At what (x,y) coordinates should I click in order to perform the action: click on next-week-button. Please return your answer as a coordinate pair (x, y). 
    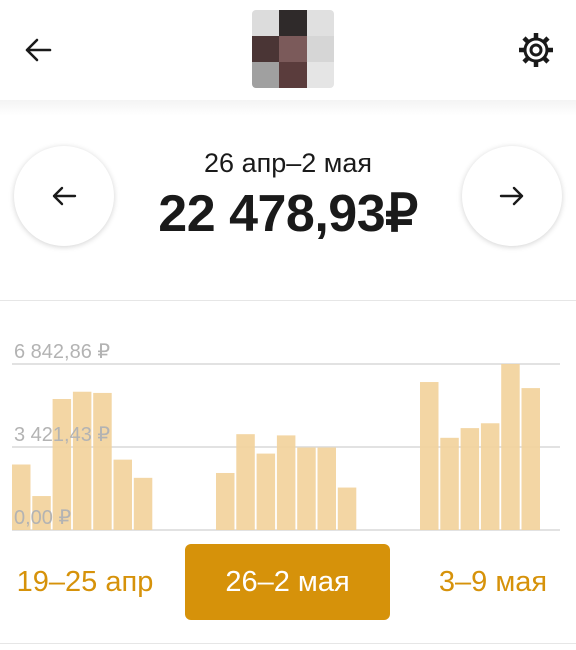
    Looking at the image, I should click on (512, 196).